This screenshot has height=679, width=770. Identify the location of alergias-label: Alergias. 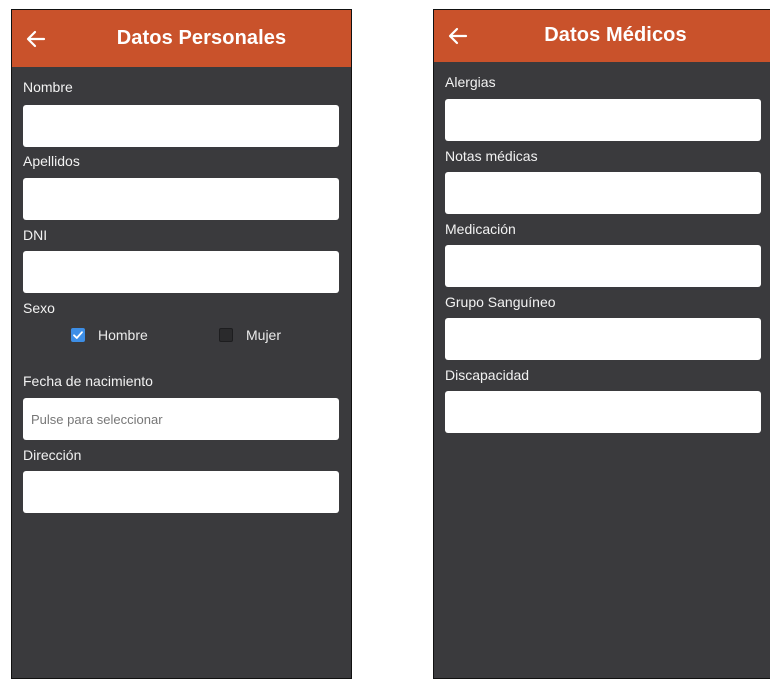
(470, 82).